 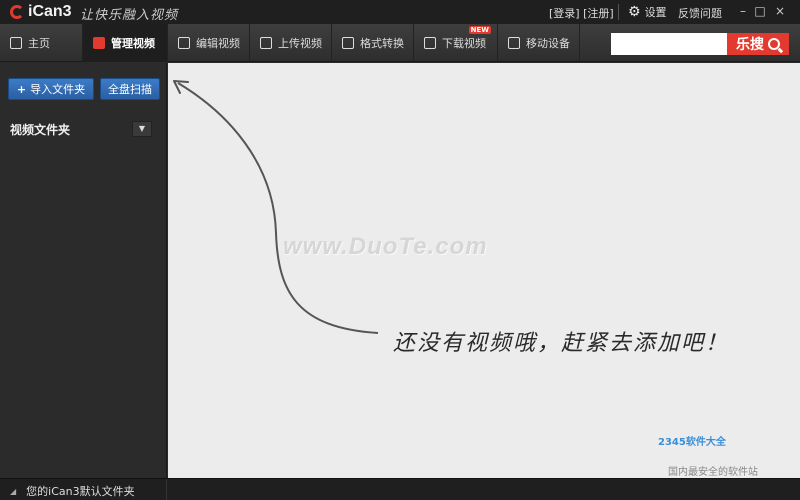 I want to click on tab-manage-videos: 管理视频, so click(x=125, y=43).